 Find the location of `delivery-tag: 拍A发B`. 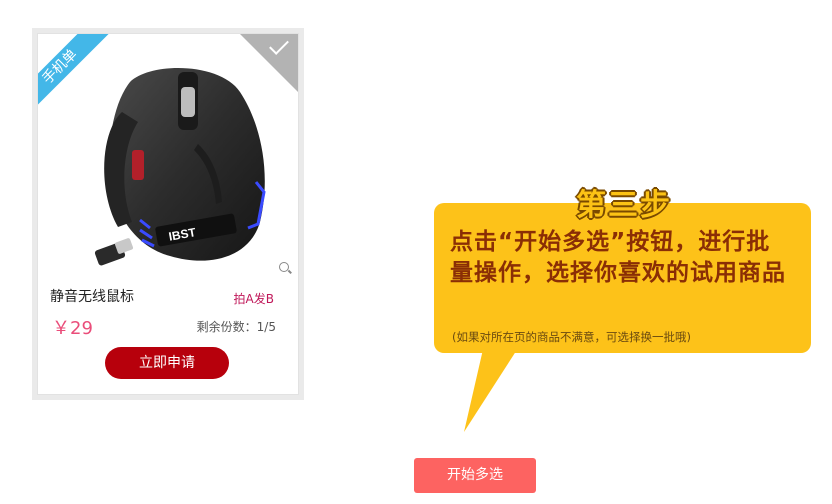

delivery-tag: 拍A发B is located at coordinates (253, 299).